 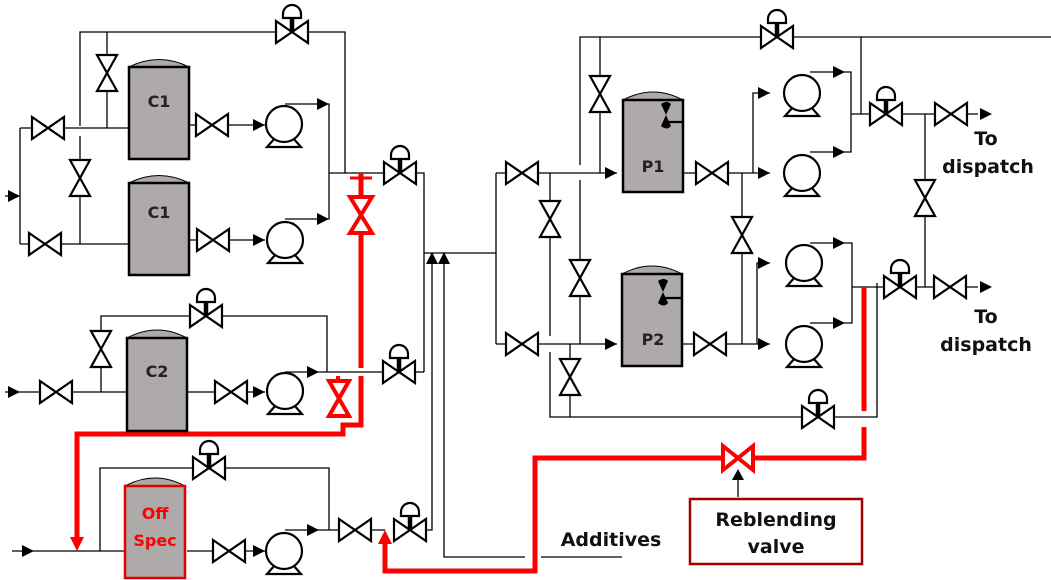 What do you see at coordinates (77, 544) in the screenshot?
I see `red-arrow-down` at bounding box center [77, 544].